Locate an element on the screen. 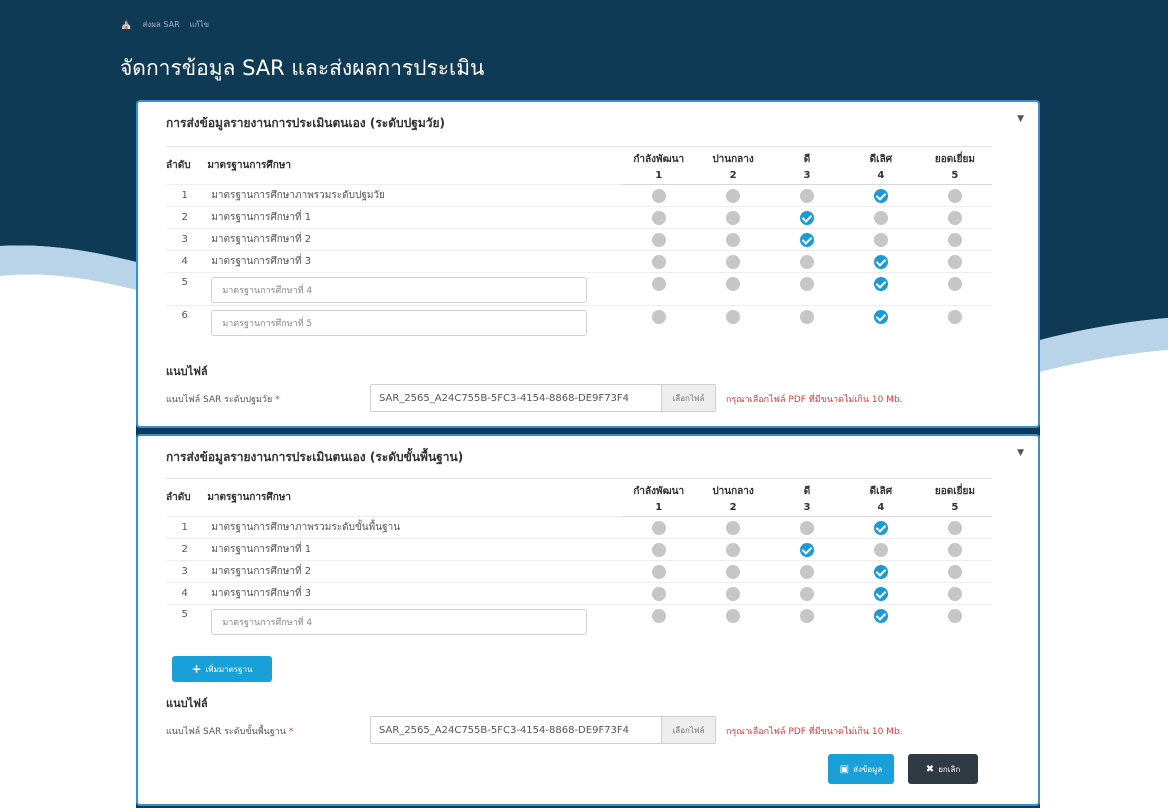 Image resolution: width=1168 pixels, height=808 pixels. add-standard-button: + เพิ่มมาตรฐาน is located at coordinates (222, 669).